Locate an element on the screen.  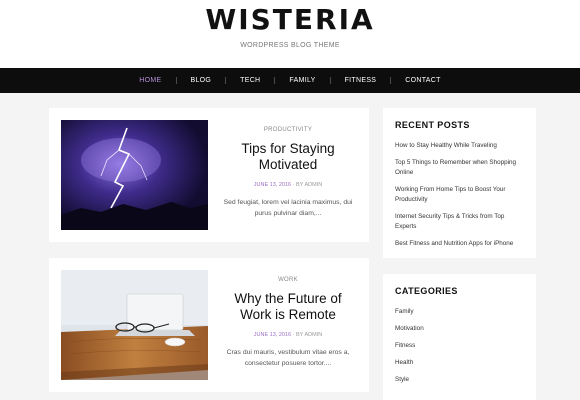
categories-list: Family Motivation Fitness Health Style is located at coordinates (460, 346).